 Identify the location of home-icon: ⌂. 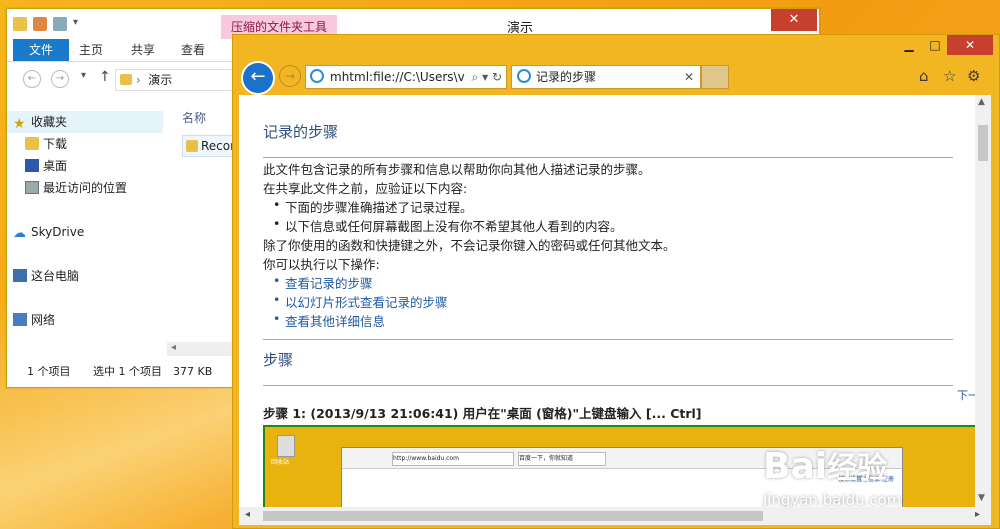
(924, 76).